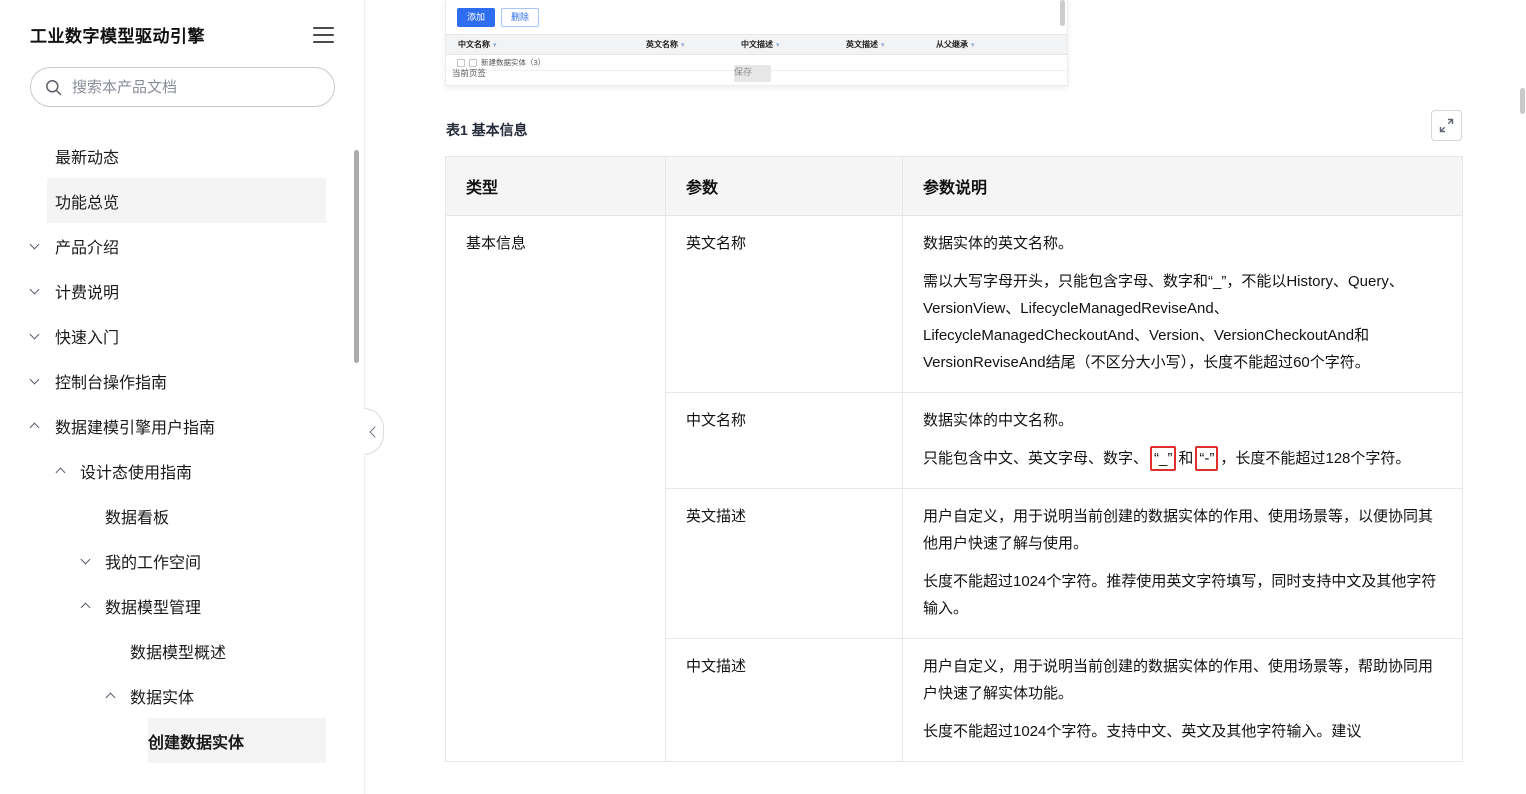 This screenshot has height=794, width=1526. I want to click on sidebar-item-quick-start: 快速入门, so click(182, 335).